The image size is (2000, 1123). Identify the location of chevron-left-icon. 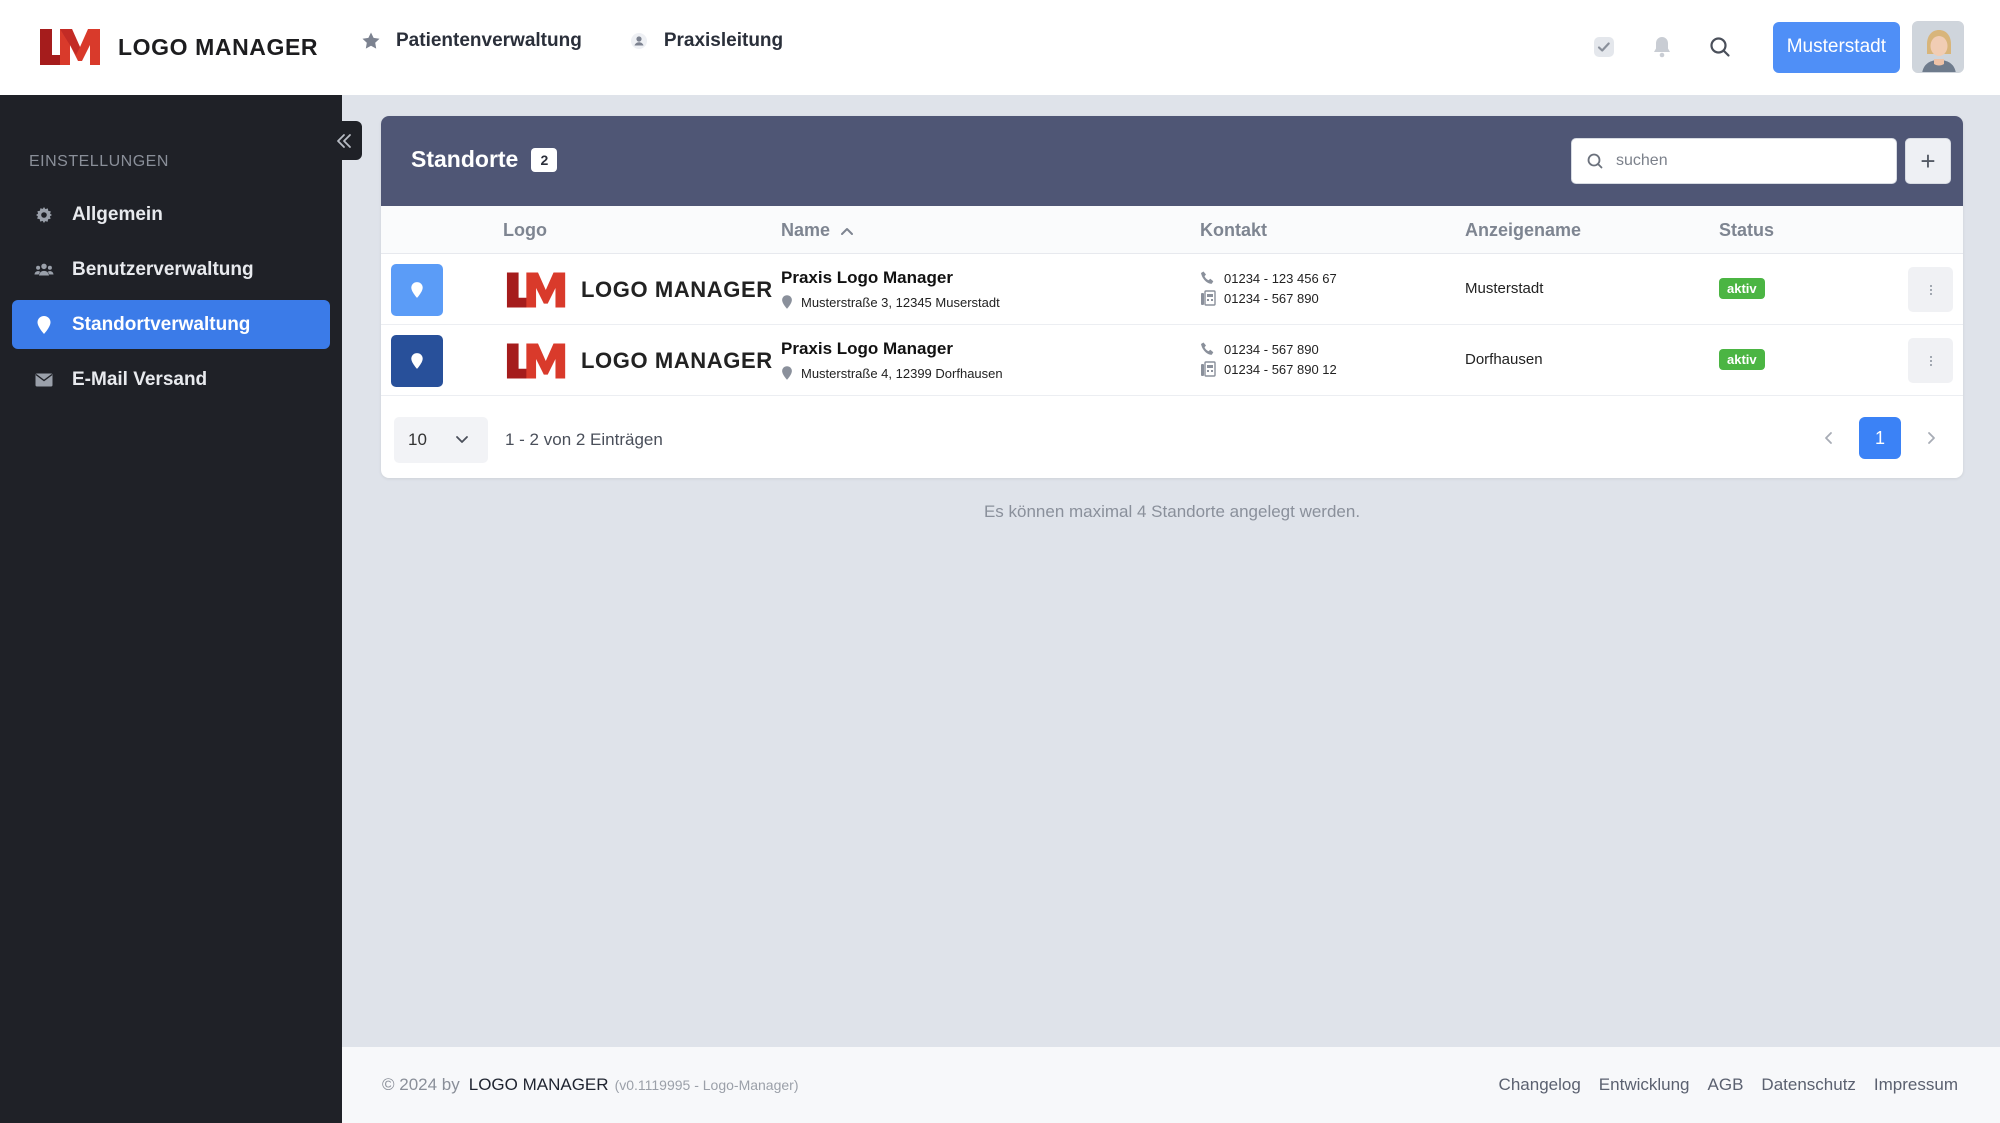
(1828, 438).